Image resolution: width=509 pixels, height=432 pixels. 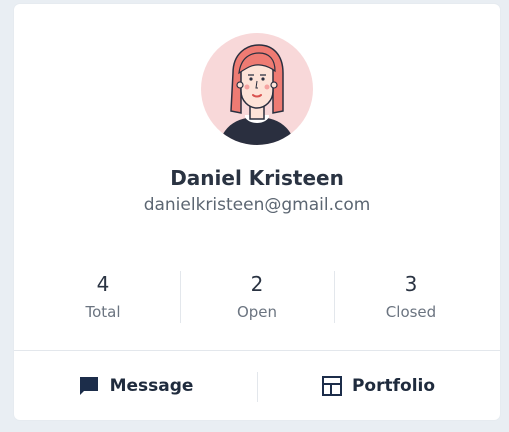 What do you see at coordinates (331, 385) in the screenshot?
I see `portfolio-icon` at bounding box center [331, 385].